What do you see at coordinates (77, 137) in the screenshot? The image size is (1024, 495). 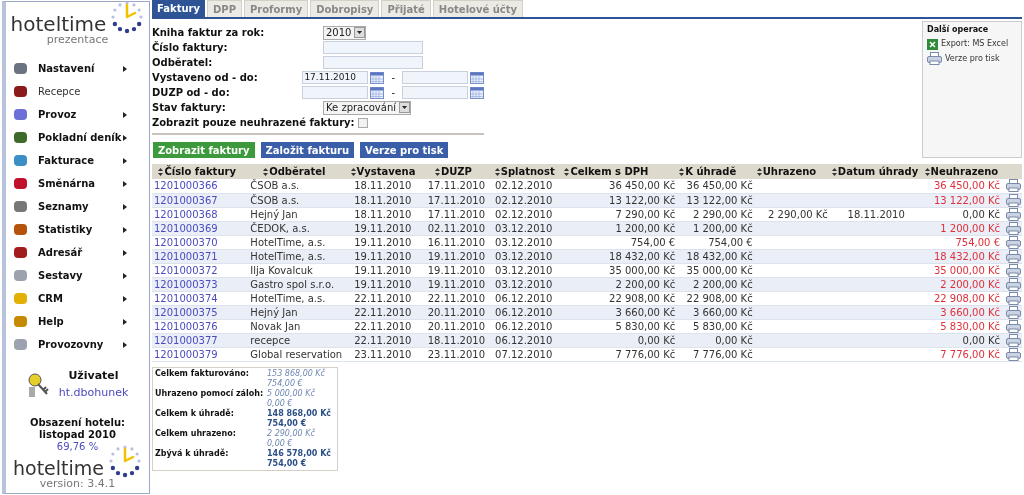 I see `menu-item: Pokladní deník` at bounding box center [77, 137].